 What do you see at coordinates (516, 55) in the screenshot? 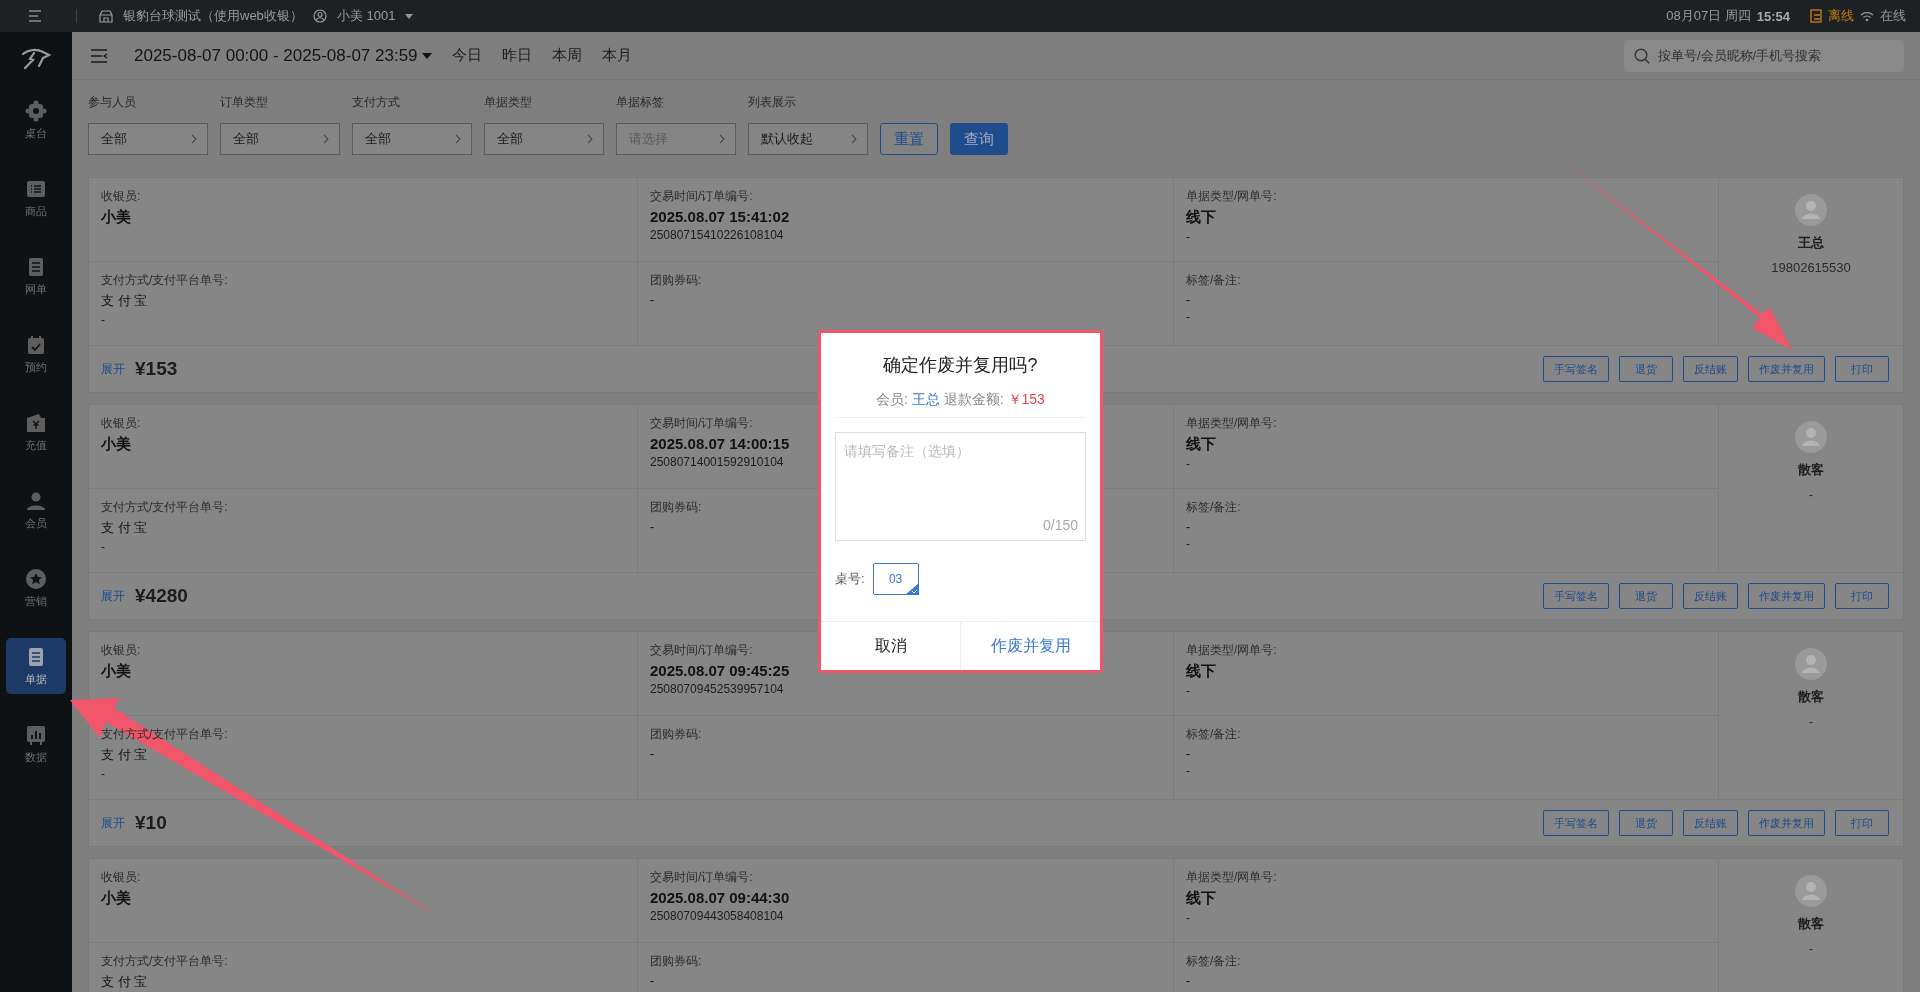
I see `date-shortcut-link: 昨日` at bounding box center [516, 55].